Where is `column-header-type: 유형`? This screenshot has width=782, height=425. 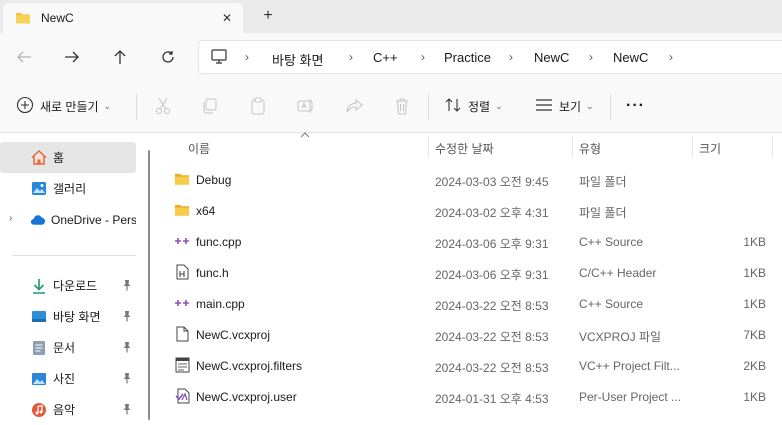
column-header-type: 유형 is located at coordinates (590, 148).